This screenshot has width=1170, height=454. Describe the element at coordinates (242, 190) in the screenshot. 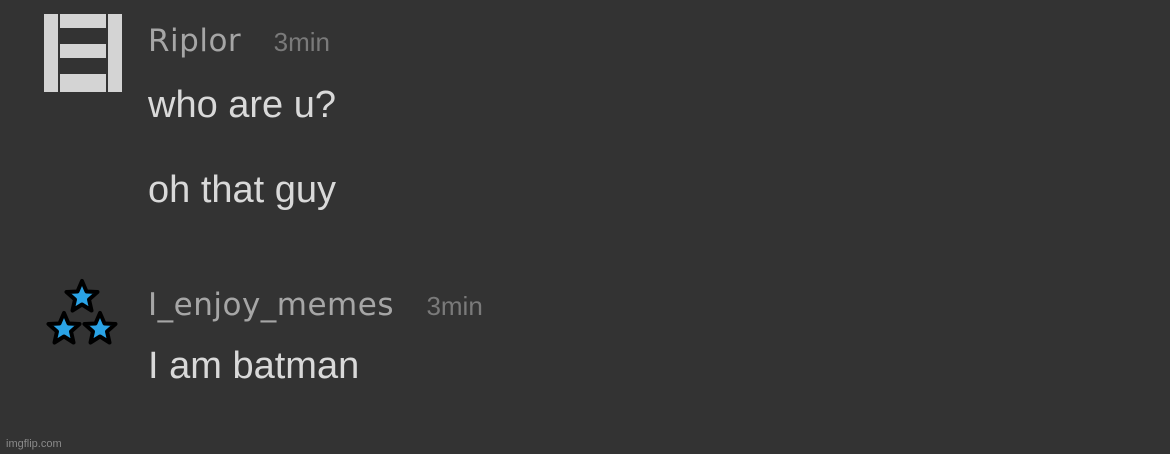

I see `message-text: oh that guy` at that location.